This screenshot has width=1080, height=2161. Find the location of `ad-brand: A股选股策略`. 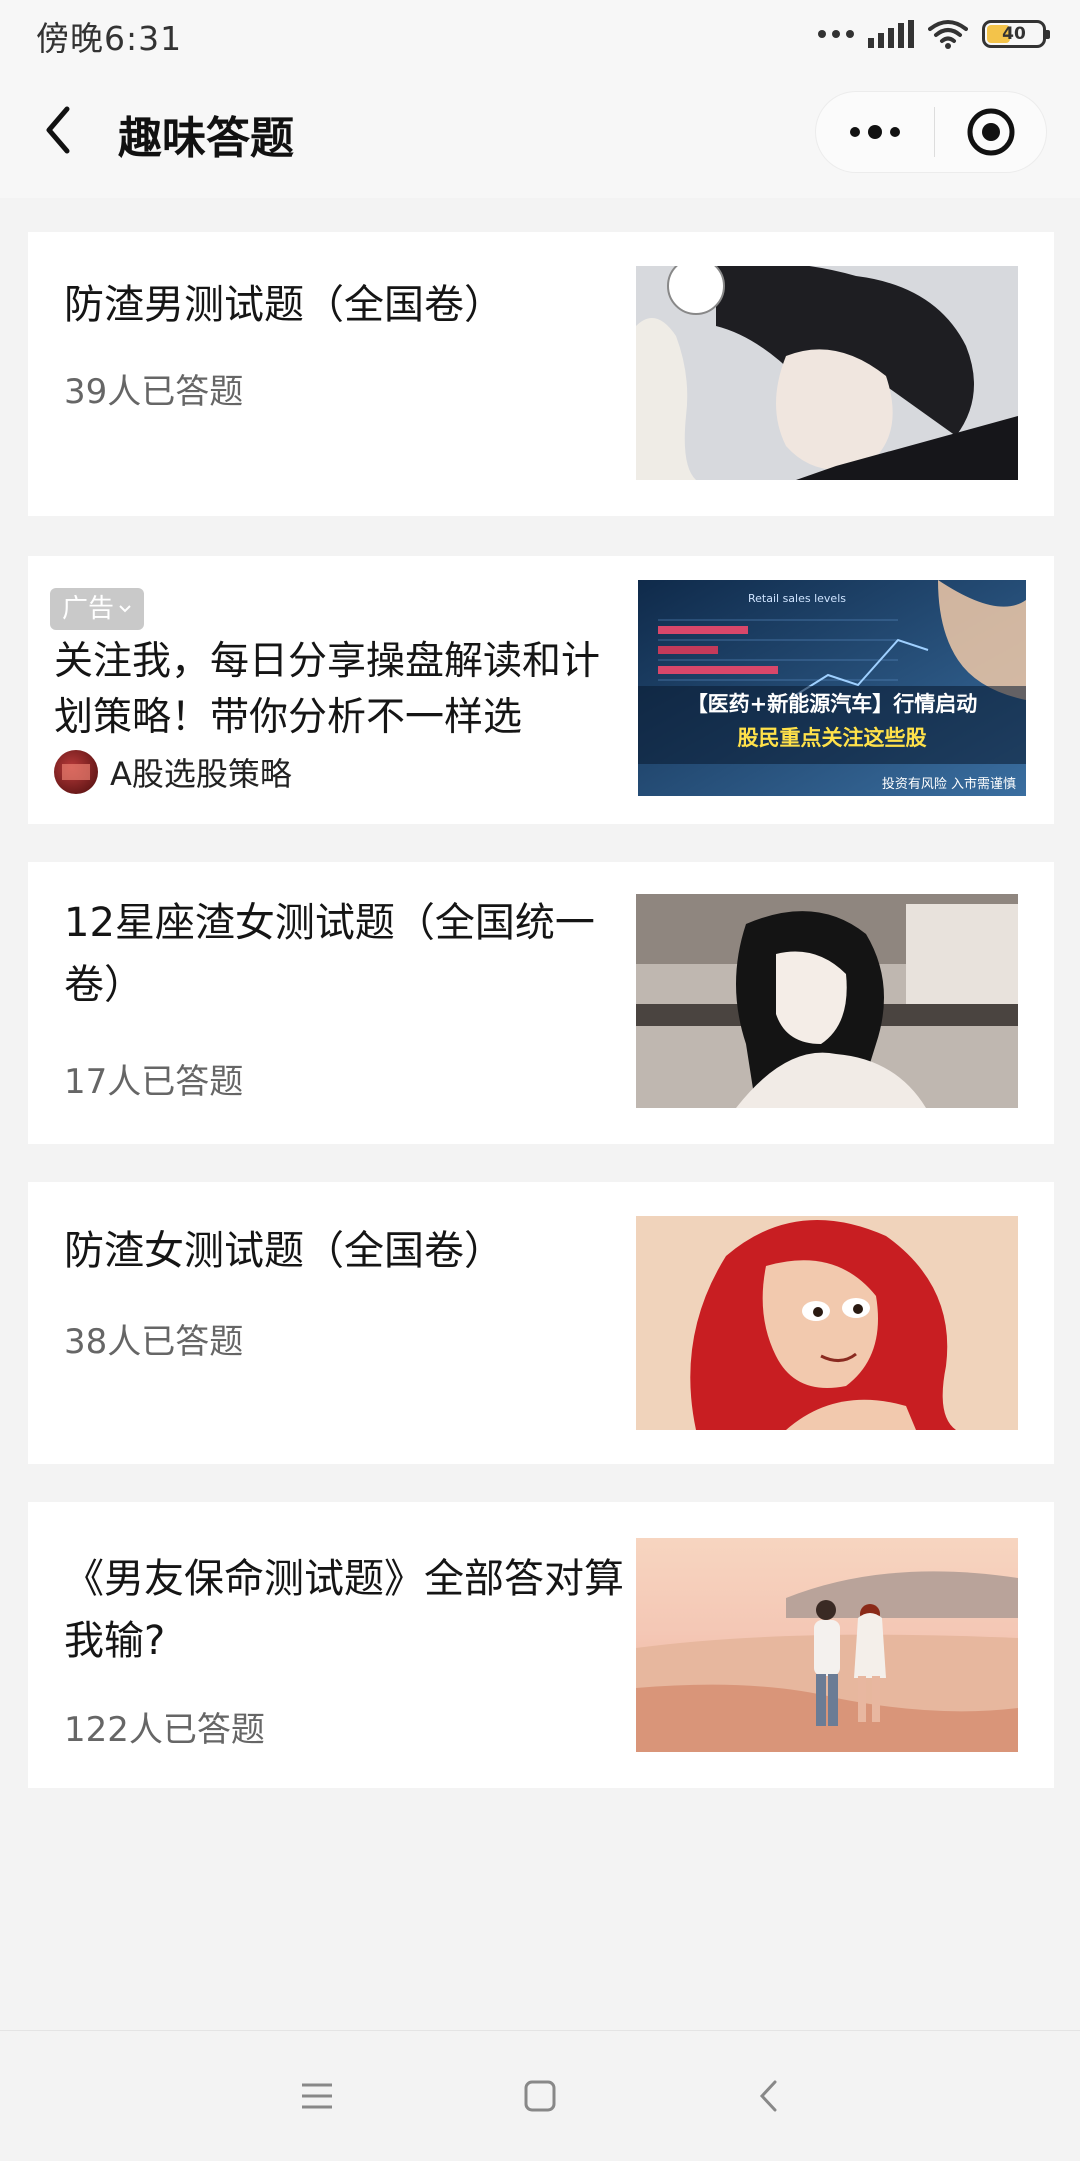

ad-brand: A股选股策略 is located at coordinates (173, 772).